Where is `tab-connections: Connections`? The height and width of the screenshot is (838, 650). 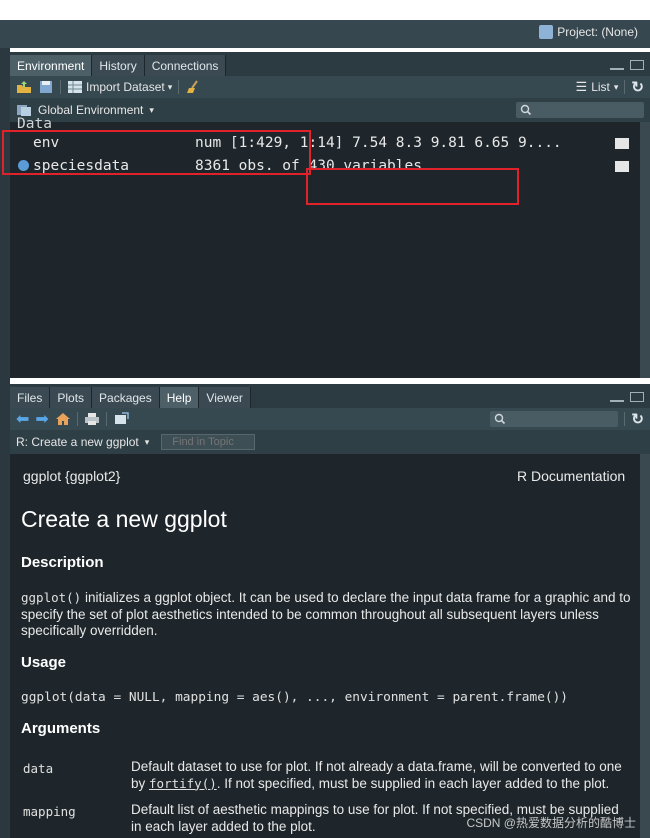 tab-connections: Connections is located at coordinates (185, 65).